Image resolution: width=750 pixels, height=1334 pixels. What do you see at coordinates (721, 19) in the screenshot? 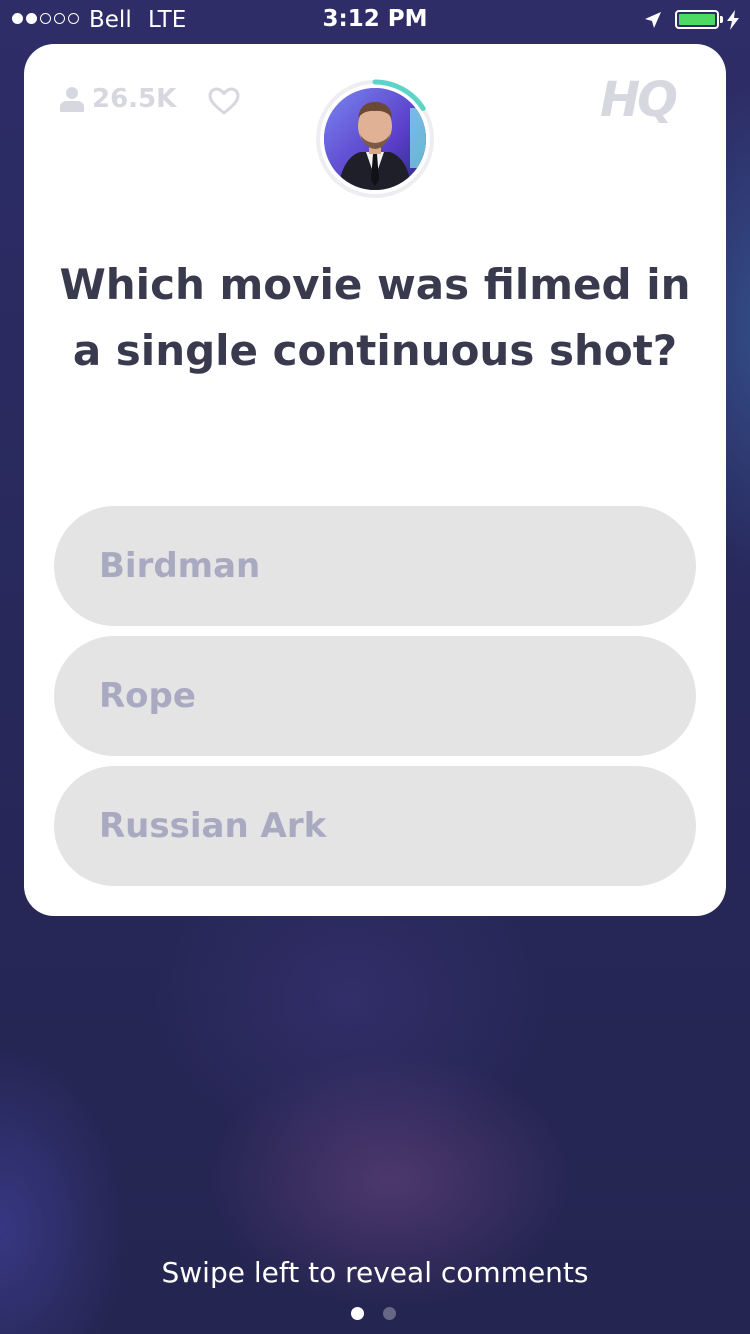
I see `battery-nub` at bounding box center [721, 19].